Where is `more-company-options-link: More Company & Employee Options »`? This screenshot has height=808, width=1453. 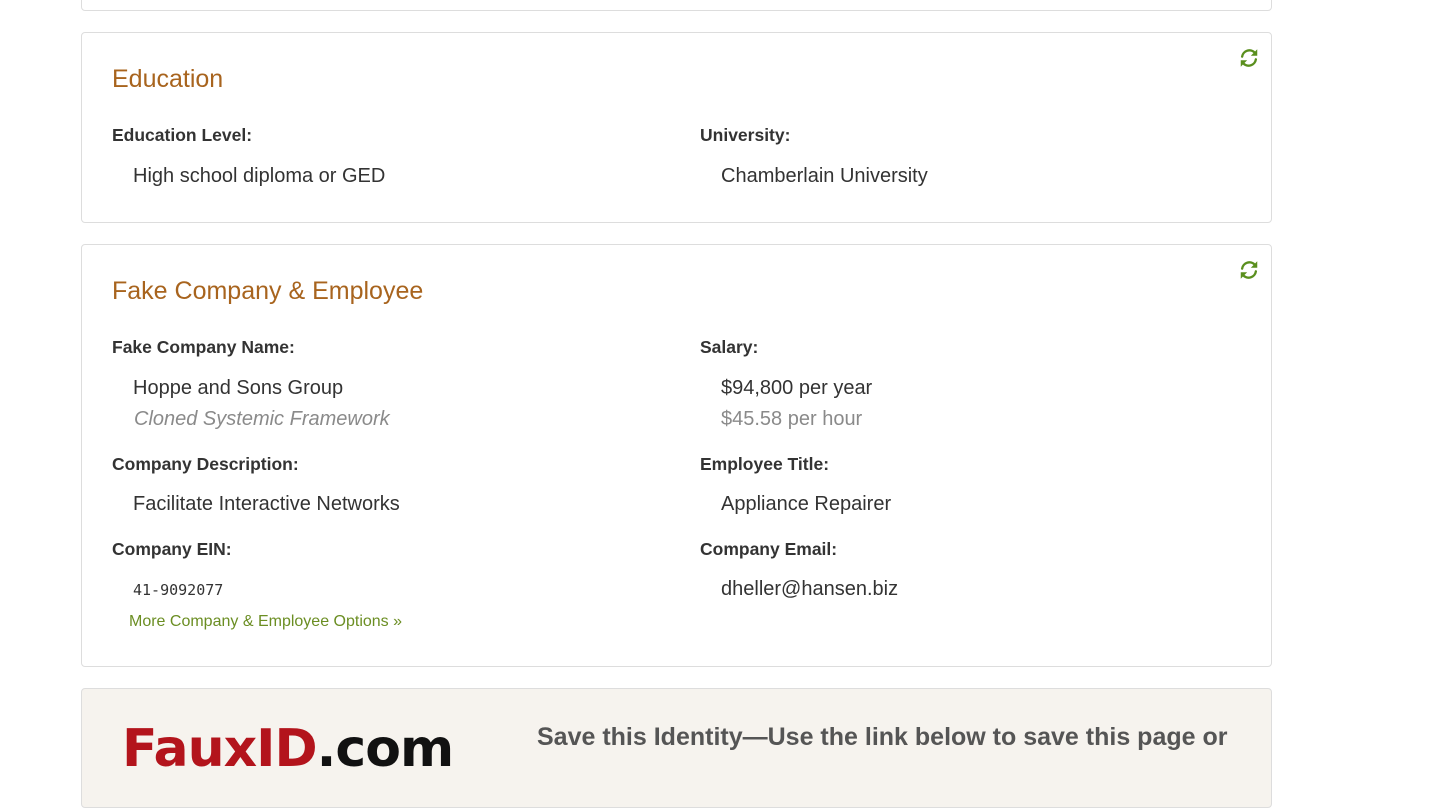
more-company-options-link: More Company & Employee Options » is located at coordinates (265, 622).